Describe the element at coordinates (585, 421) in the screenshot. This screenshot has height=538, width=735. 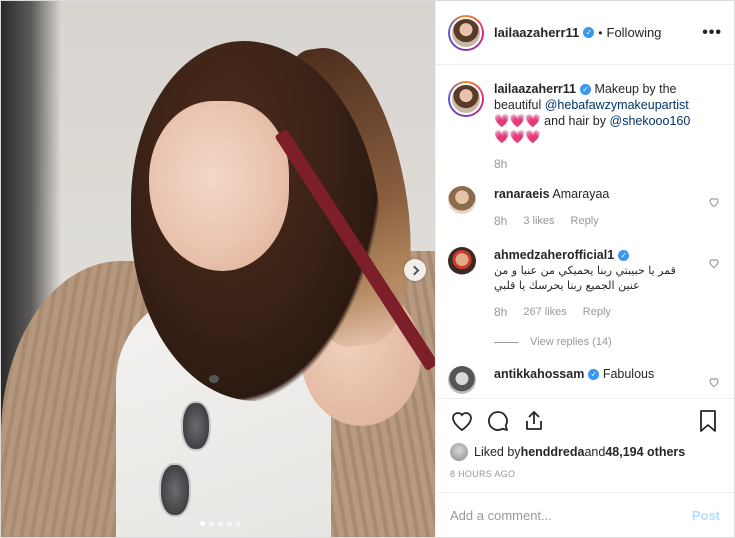
I see `action-icons` at that location.